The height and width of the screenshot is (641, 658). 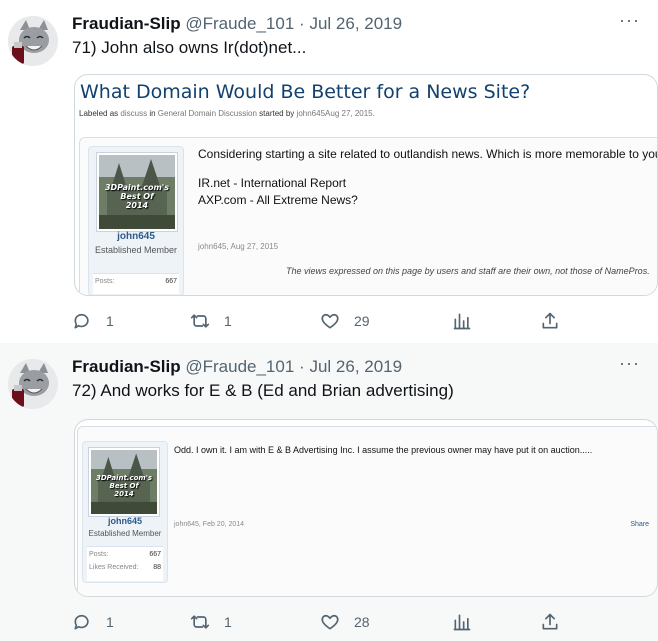 I want to click on action-bar: 1 1 28, so click(x=332, y=622).